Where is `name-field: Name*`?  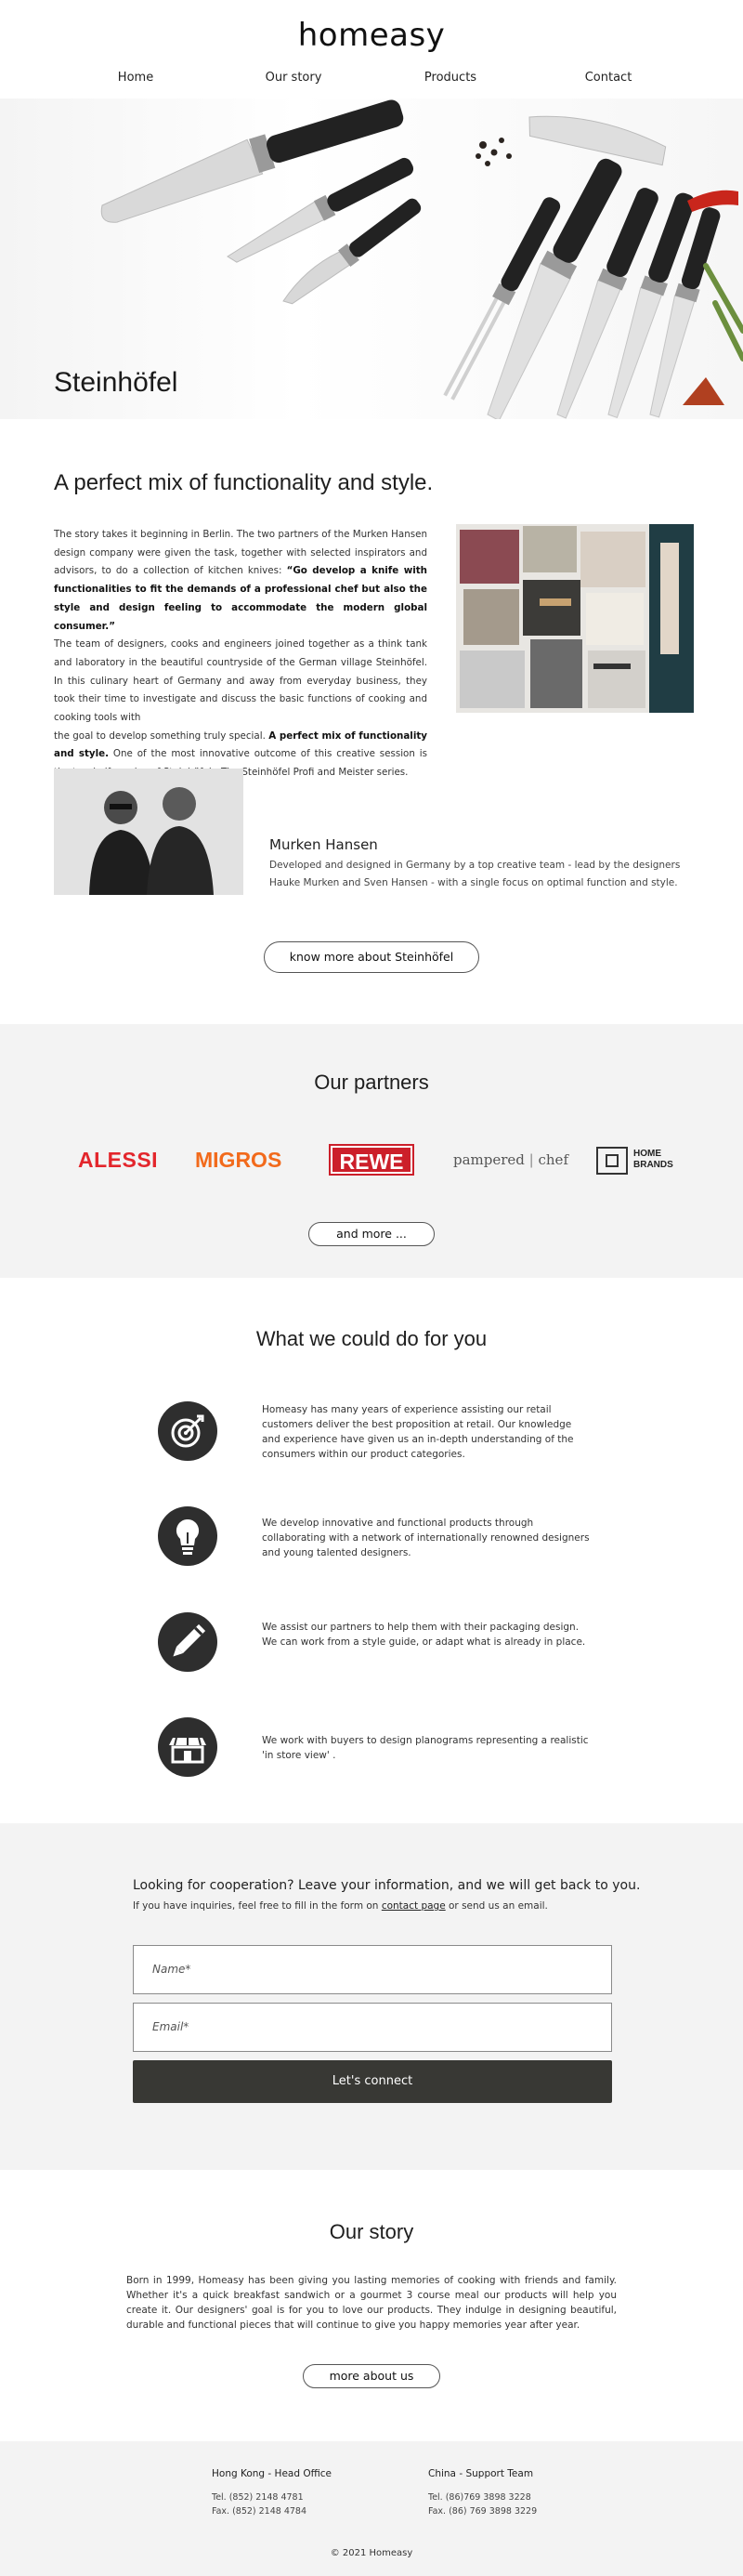
name-field: Name* is located at coordinates (372, 1969).